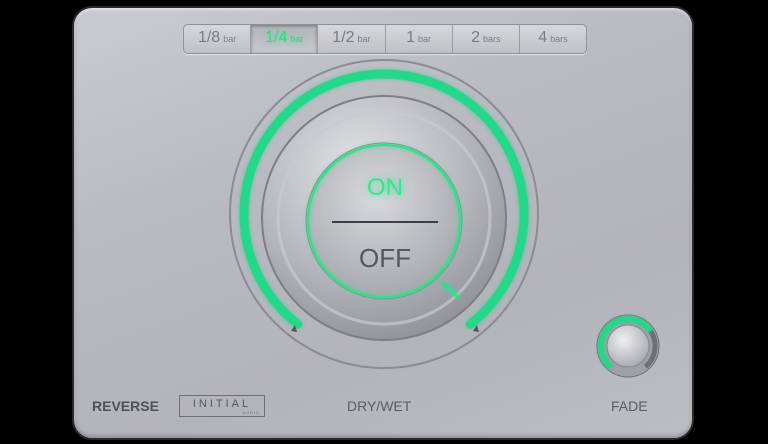 This screenshot has height=444, width=768. I want to click on logo-text: INITIAL, so click(222, 403).